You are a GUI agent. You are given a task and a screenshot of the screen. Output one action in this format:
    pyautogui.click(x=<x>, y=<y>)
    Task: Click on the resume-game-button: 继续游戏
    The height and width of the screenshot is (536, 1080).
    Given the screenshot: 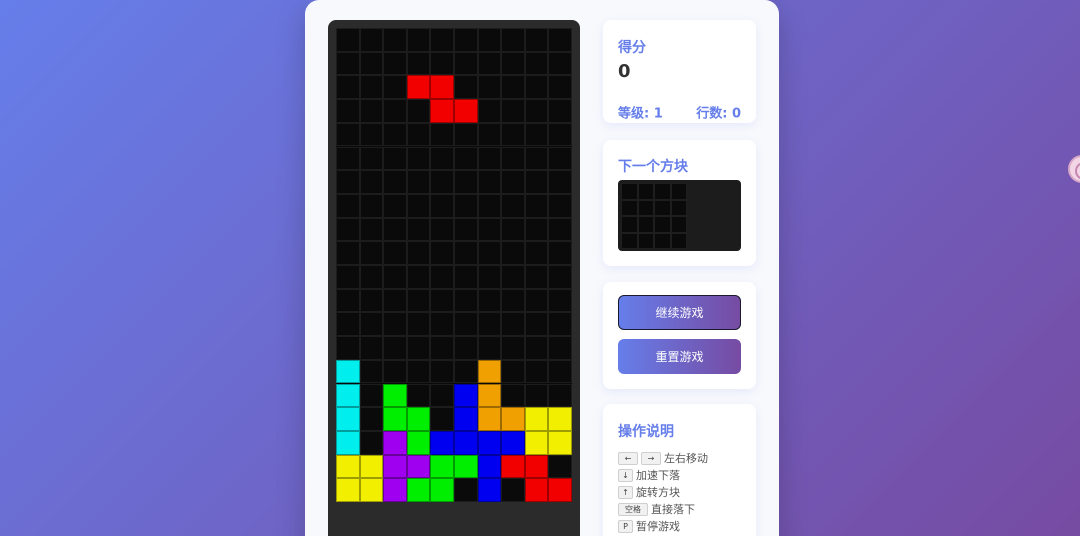 What is the action you would take?
    pyautogui.click(x=679, y=312)
    